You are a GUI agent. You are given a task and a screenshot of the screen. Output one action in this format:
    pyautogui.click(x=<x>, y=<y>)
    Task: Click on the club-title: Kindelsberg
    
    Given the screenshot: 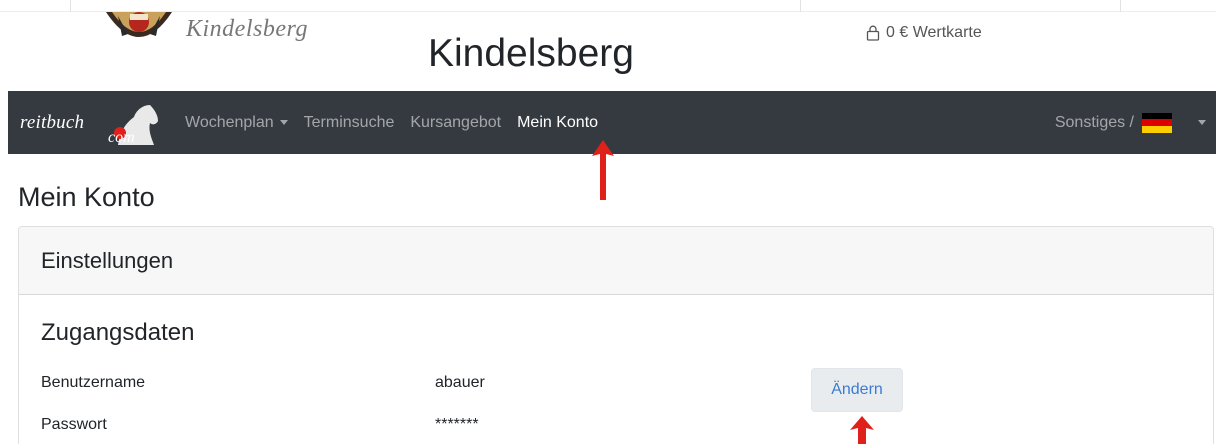 What is the action you would take?
    pyautogui.click(x=531, y=53)
    